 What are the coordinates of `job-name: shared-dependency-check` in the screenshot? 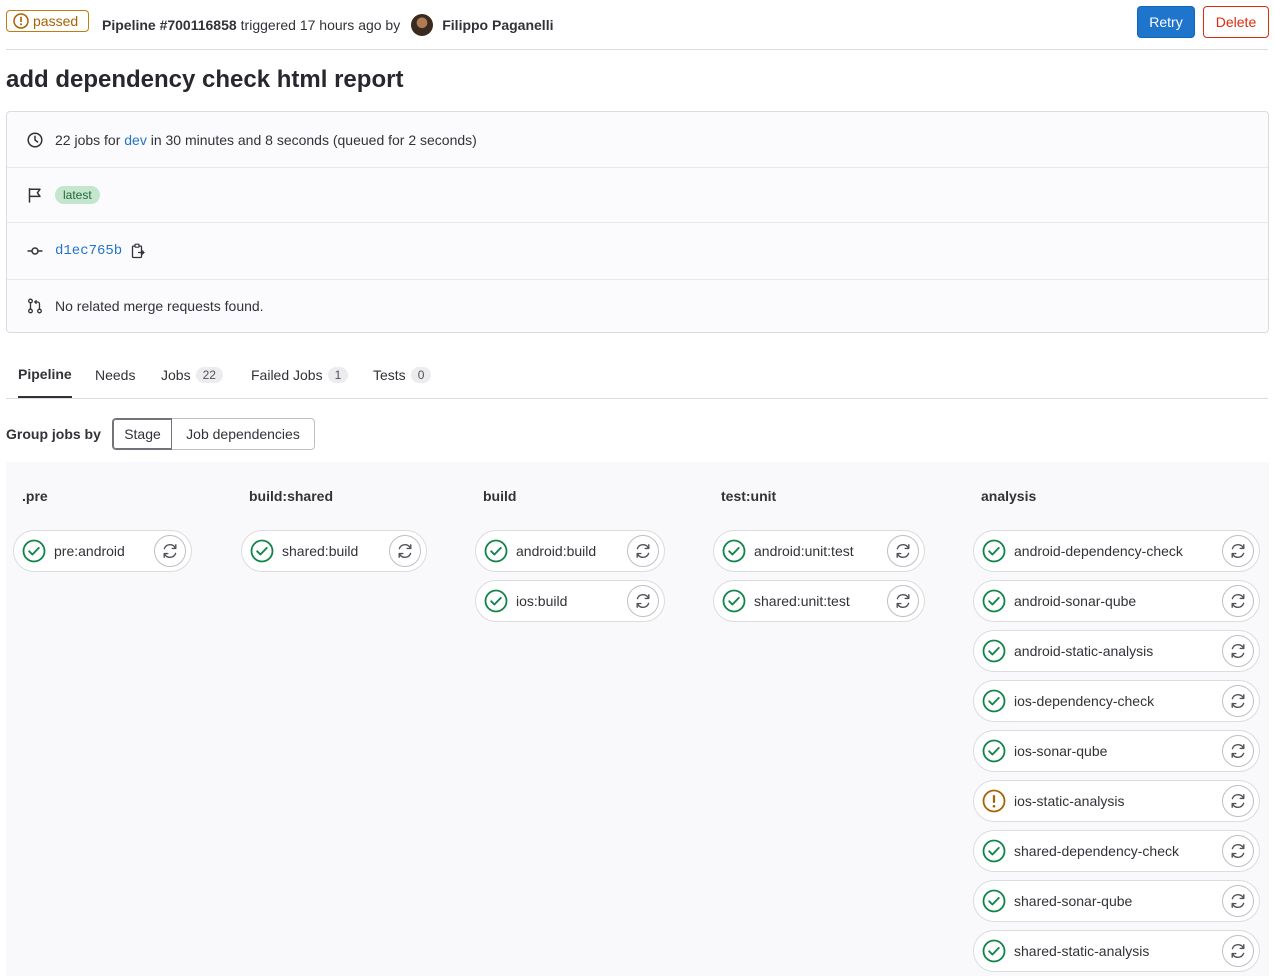 It's located at (1096, 851).